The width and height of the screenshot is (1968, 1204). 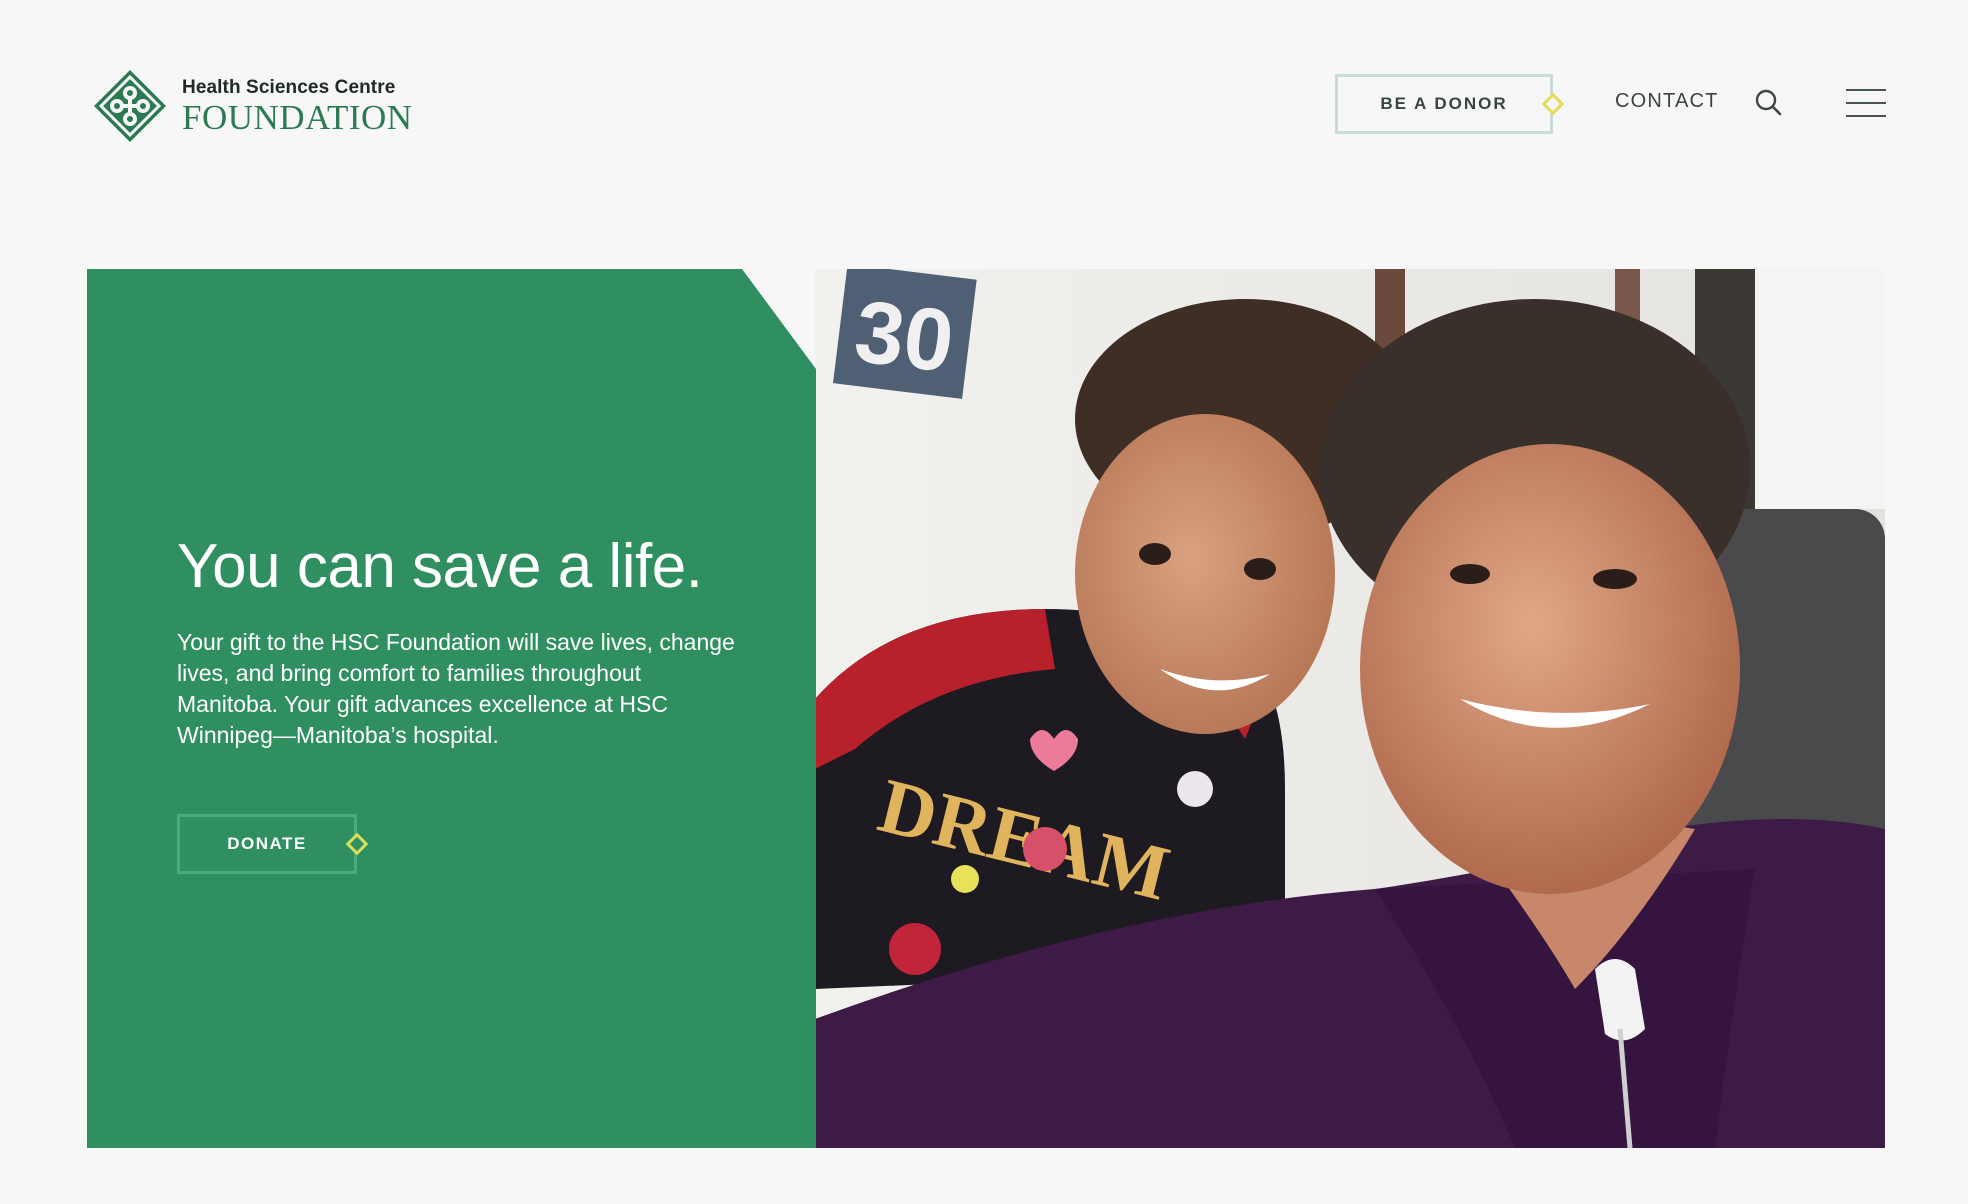 I want to click on be-a-donor-button: BE A DONOR, so click(x=1450, y=104).